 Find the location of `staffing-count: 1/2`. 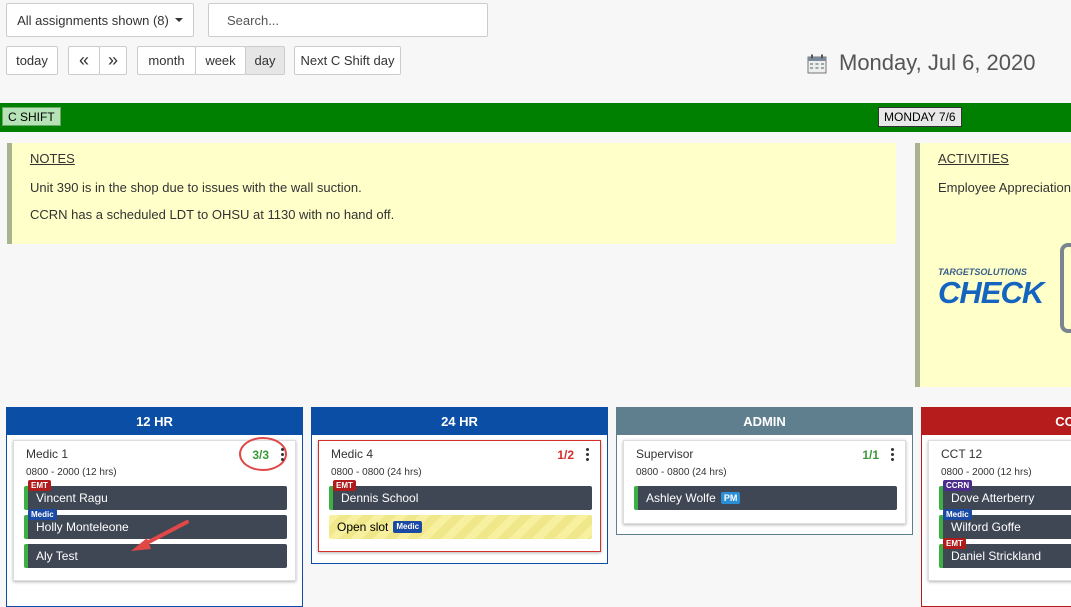

staffing-count: 1/2 is located at coordinates (565, 455).